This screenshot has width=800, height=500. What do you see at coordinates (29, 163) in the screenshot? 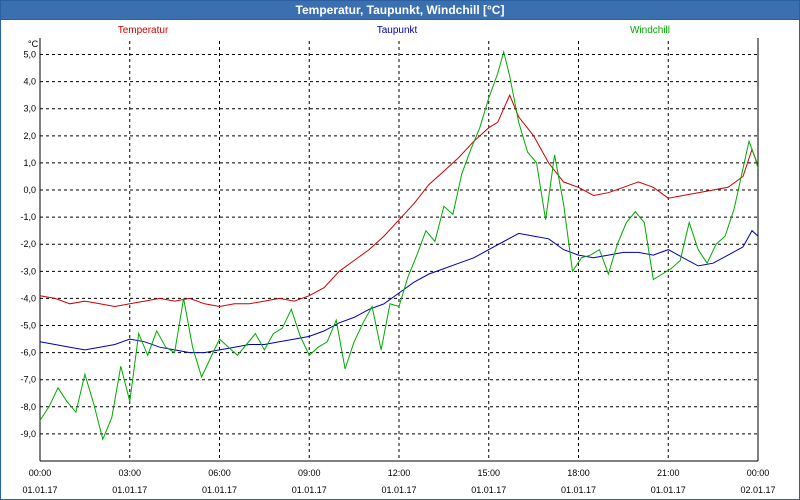
I see `y-tick-label: 1,0` at bounding box center [29, 163].